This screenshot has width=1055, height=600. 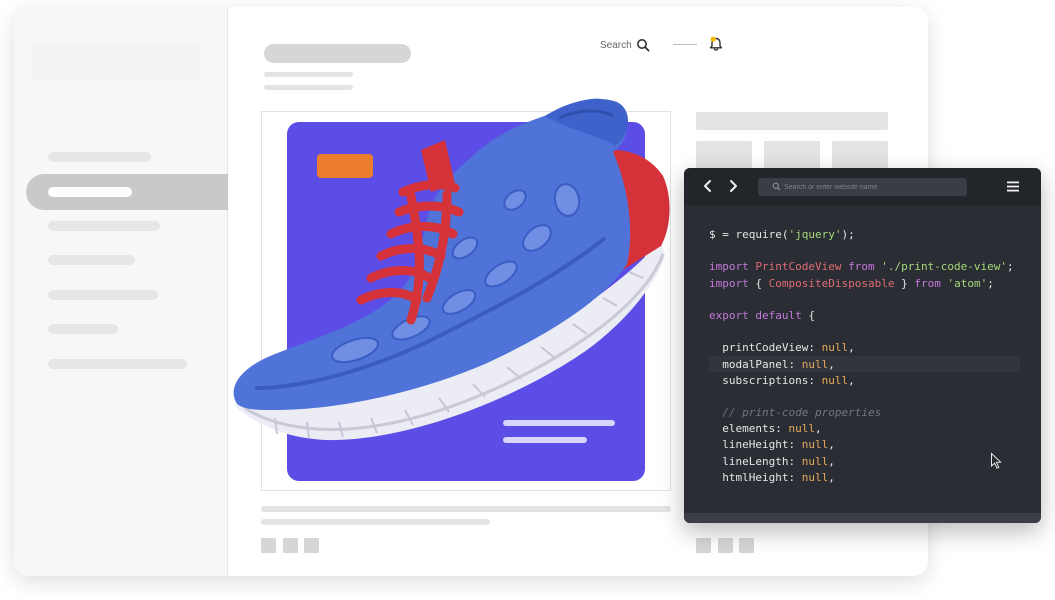 I want to click on code-token: subscriptions:, so click(x=765, y=380).